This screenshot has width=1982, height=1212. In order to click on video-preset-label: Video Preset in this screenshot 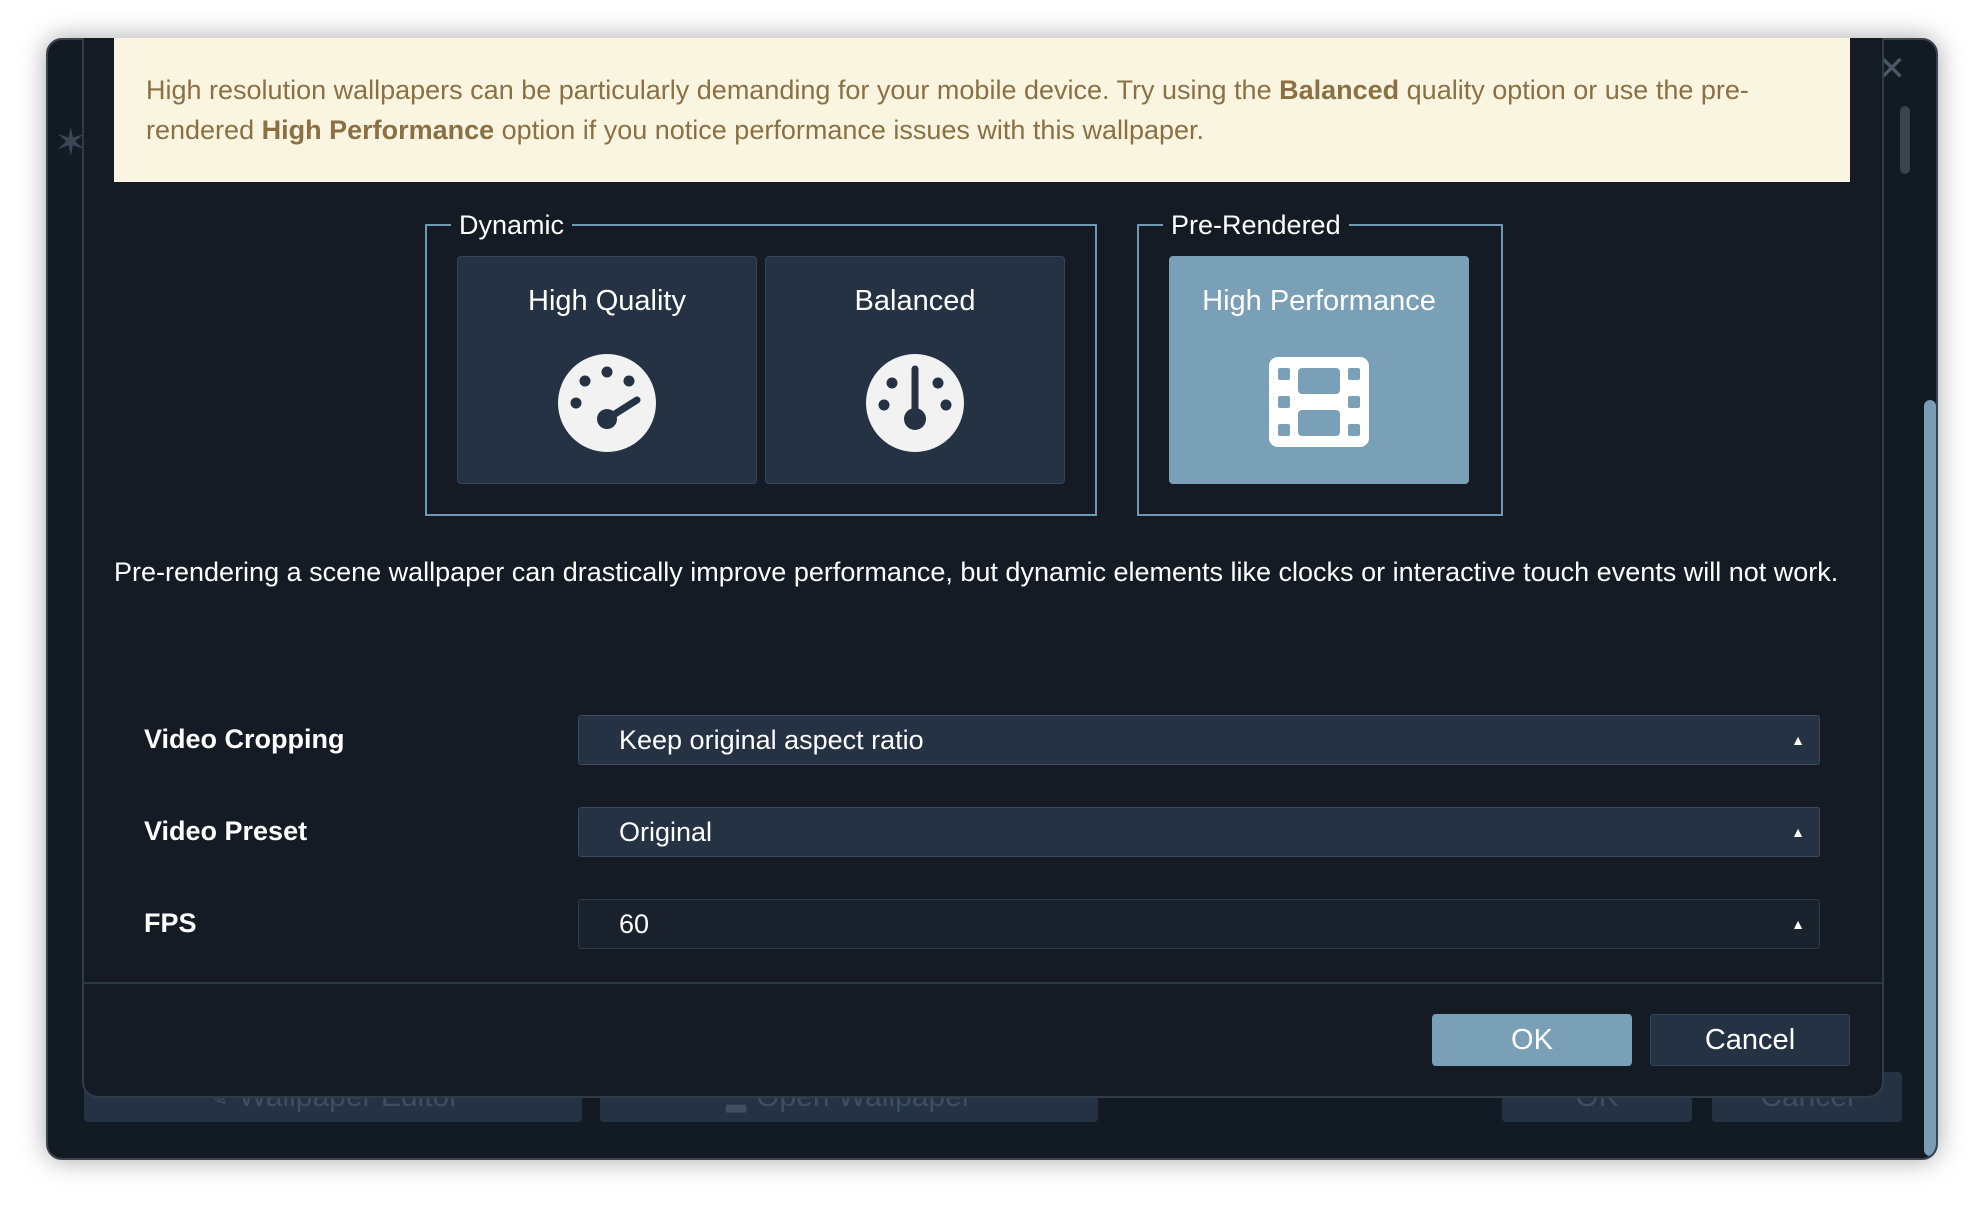, I will do `click(226, 831)`.